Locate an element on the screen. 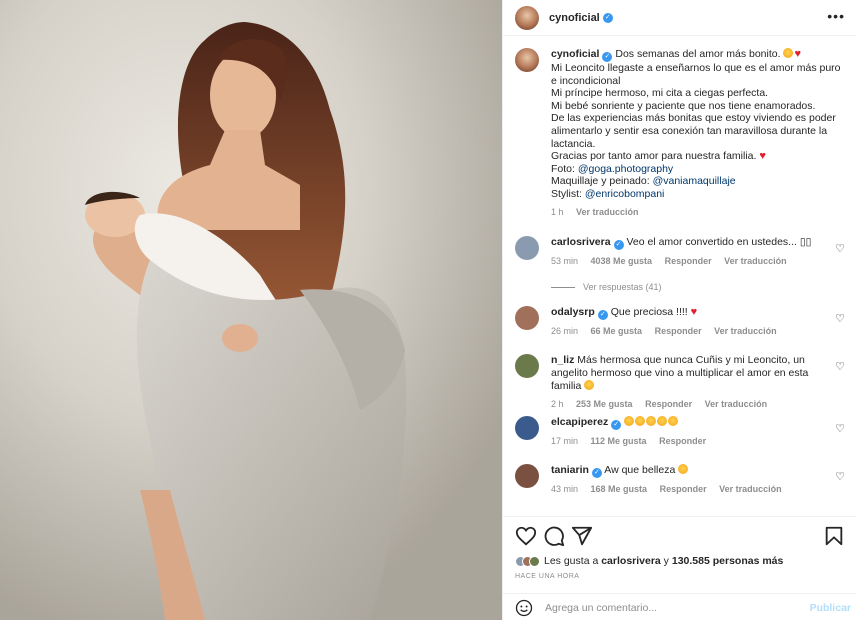  caption-username: cynoficial is located at coordinates (575, 54).